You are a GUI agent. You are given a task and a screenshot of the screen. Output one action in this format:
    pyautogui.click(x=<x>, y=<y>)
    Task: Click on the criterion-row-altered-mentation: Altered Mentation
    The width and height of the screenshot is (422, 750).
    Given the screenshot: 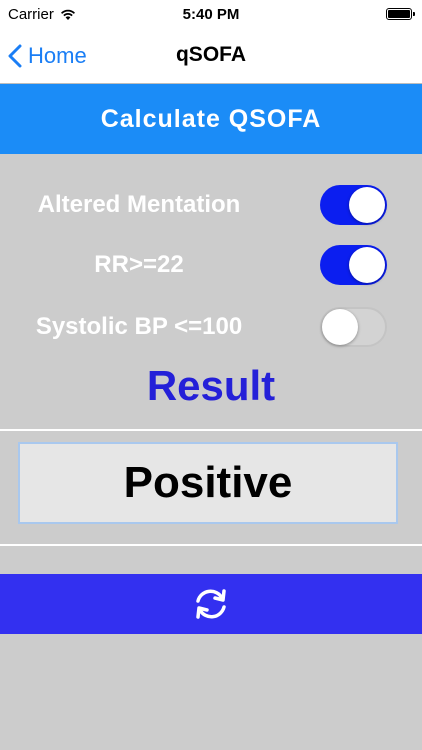 What is the action you would take?
    pyautogui.click(x=211, y=205)
    